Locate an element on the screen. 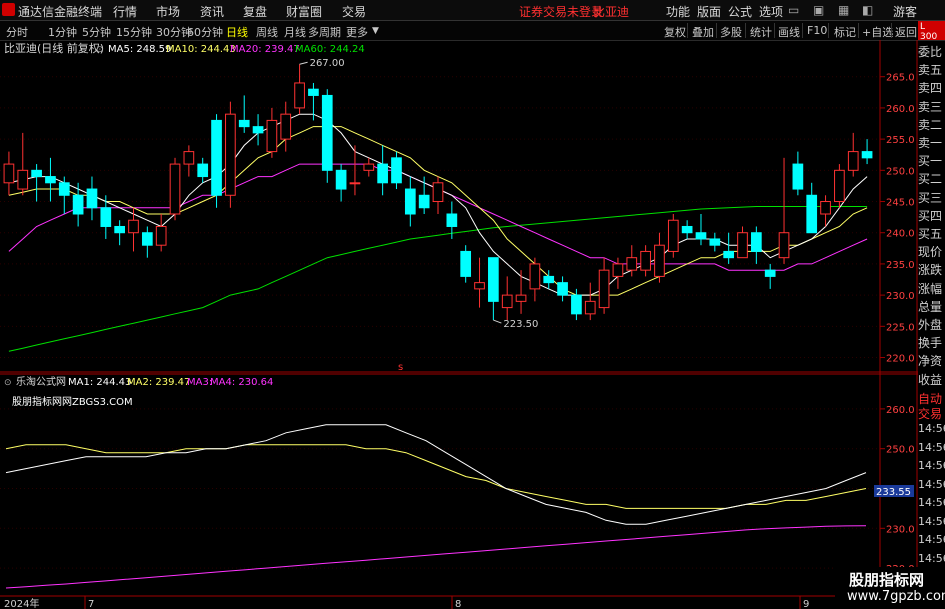 This screenshot has width=945, height=609. tab-daily: 日线 is located at coordinates (237, 32).